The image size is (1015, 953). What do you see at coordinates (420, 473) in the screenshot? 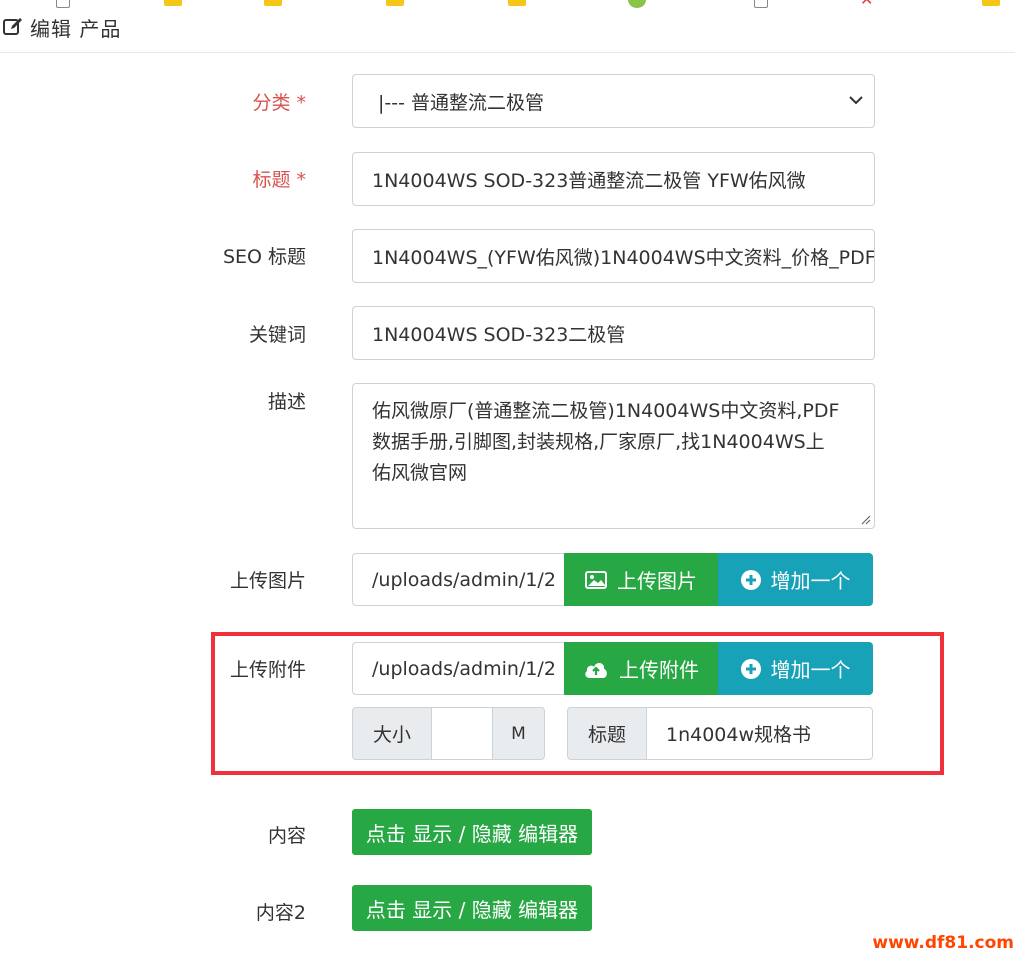
I see `description-line: 佑风微官网` at bounding box center [420, 473].